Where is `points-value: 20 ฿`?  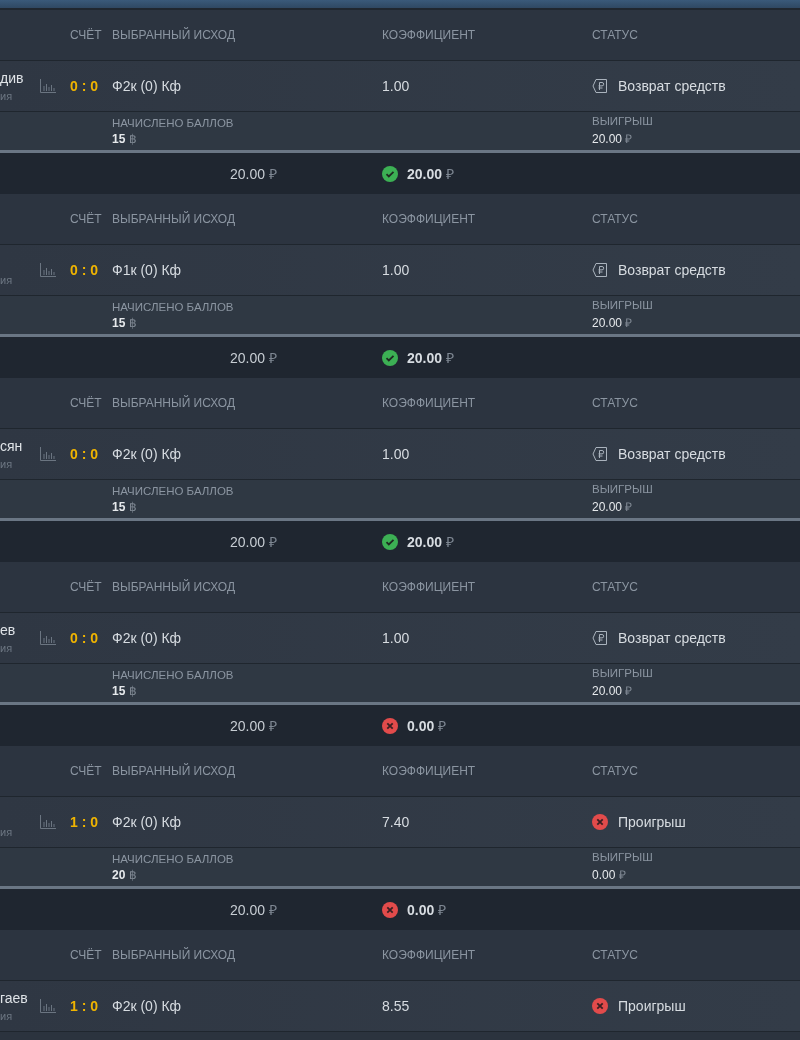 points-value: 20 ฿ is located at coordinates (125, 874).